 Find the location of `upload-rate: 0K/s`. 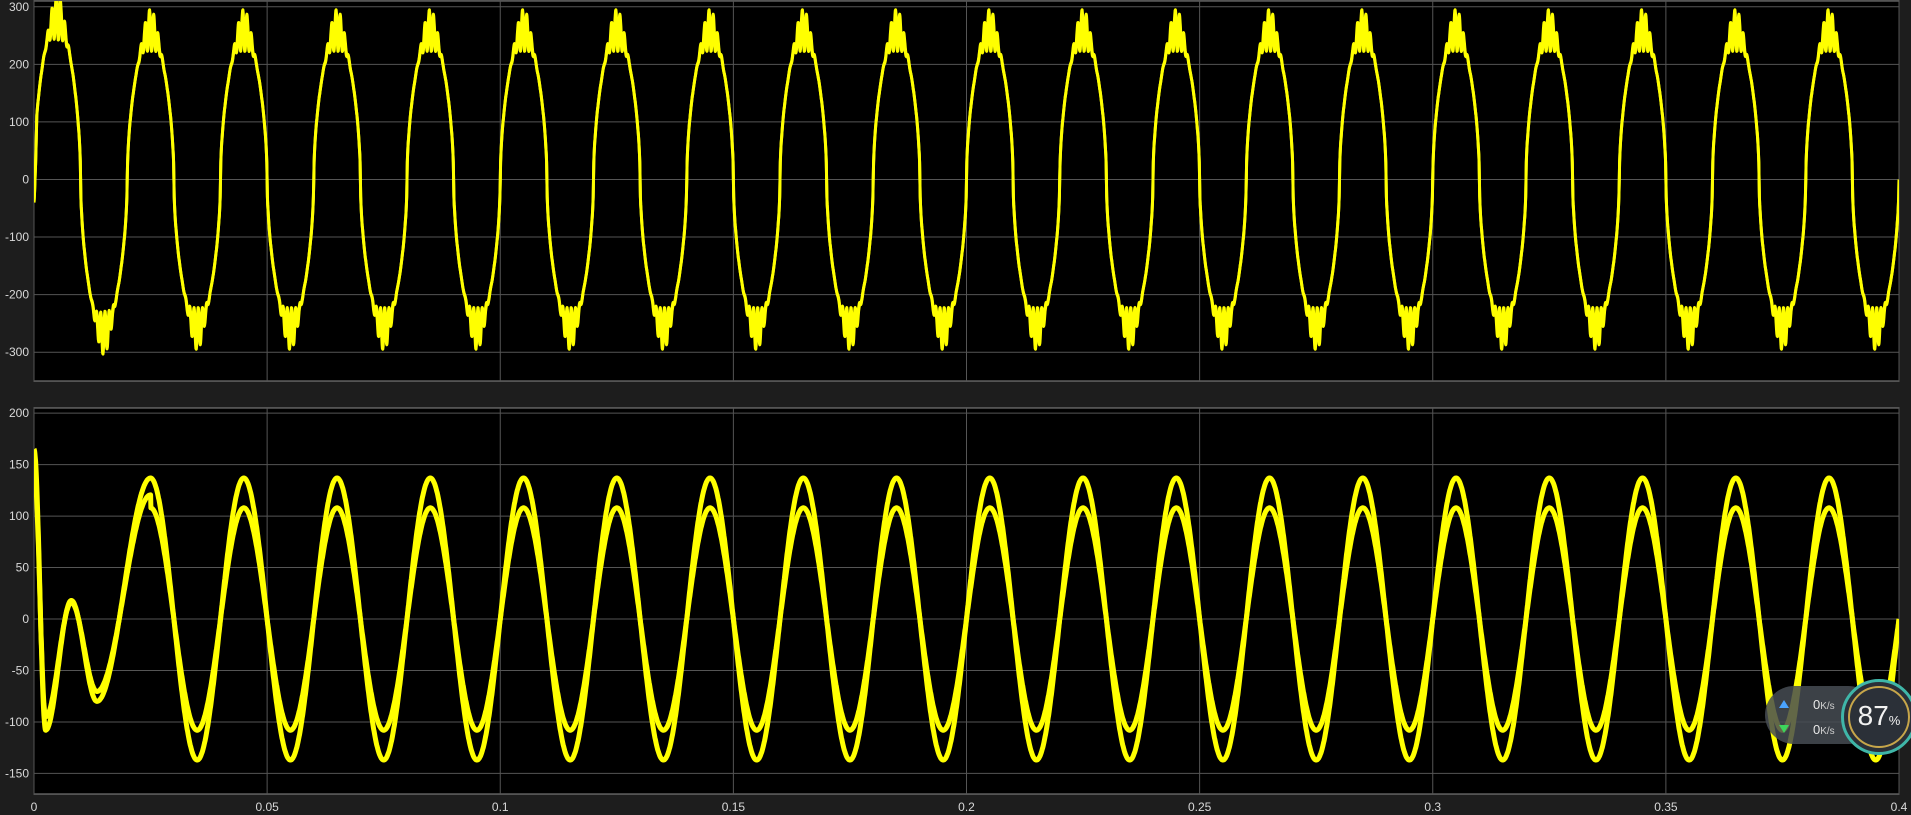

upload-rate: 0K/s is located at coordinates (1824, 704).